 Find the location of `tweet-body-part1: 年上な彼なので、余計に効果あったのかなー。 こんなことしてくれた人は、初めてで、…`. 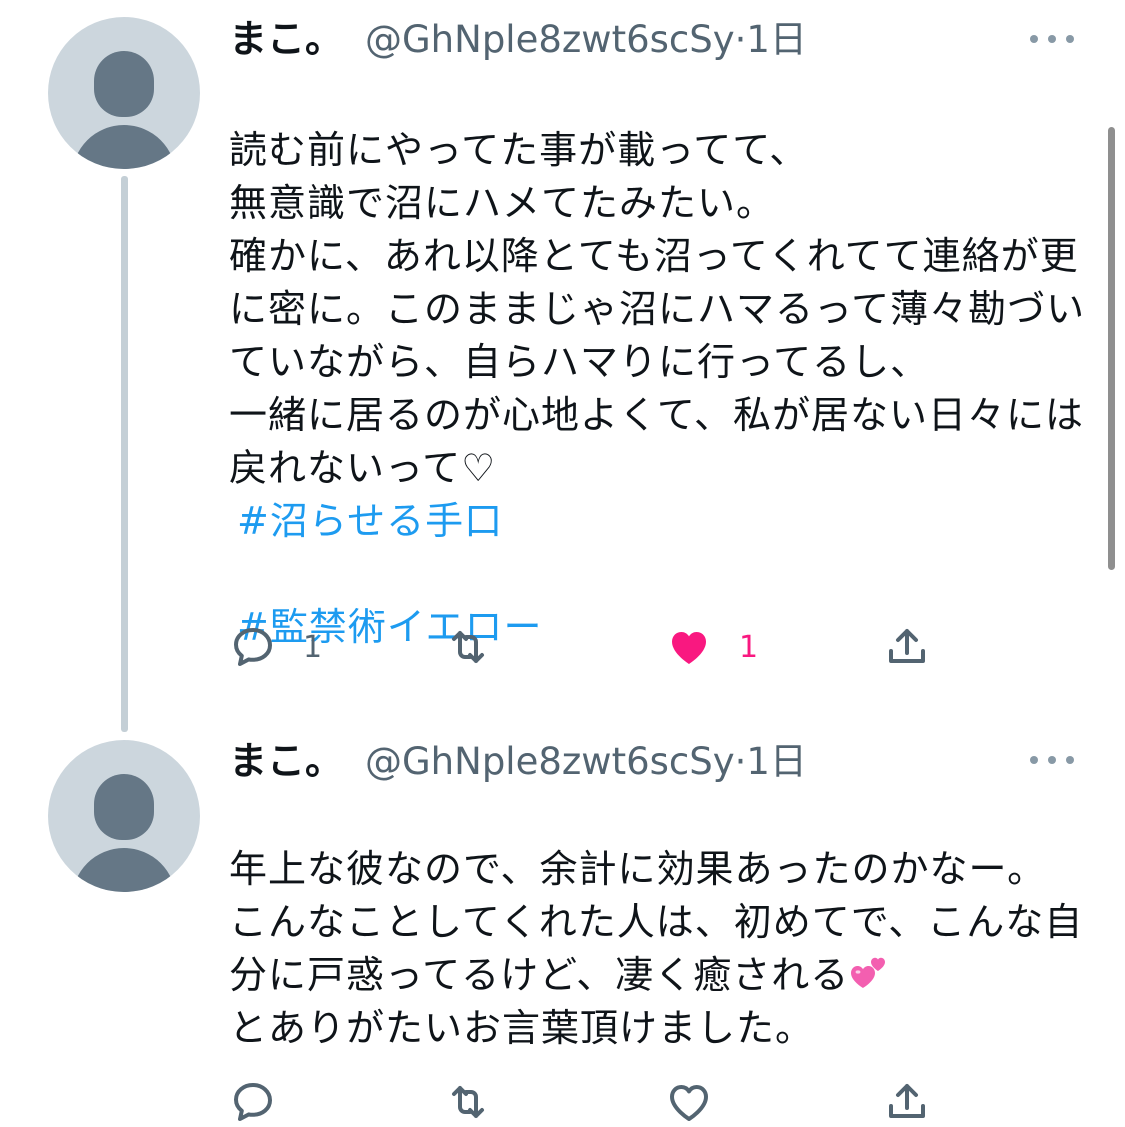

tweet-body-part1: 年上な彼なので、余計に効果あったのかなー。 こんなことしてくれた人は、初めてで、… is located at coordinates (656, 922).